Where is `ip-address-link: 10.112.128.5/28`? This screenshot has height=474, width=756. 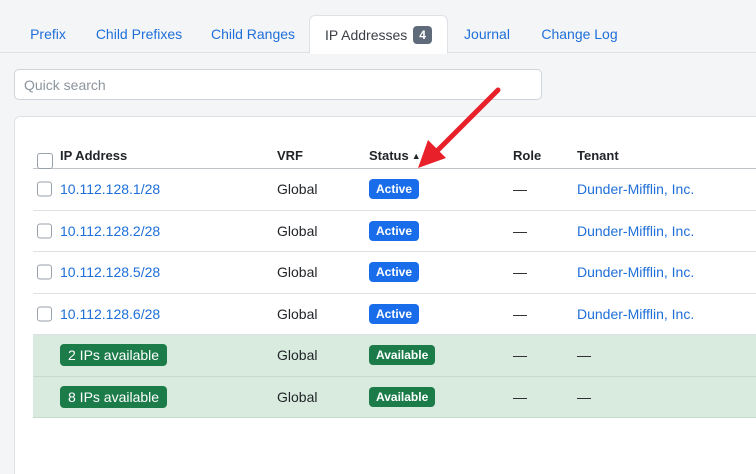
ip-address-link: 10.112.128.5/28 is located at coordinates (110, 272).